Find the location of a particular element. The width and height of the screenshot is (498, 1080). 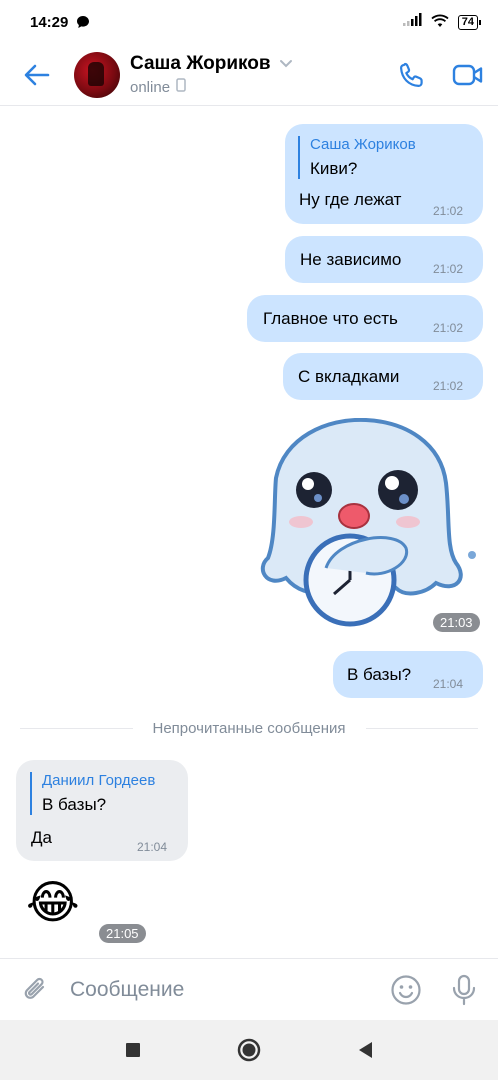

incoming-message: Даниил Гордеев В базы? Да 21:04 is located at coordinates (102, 810).